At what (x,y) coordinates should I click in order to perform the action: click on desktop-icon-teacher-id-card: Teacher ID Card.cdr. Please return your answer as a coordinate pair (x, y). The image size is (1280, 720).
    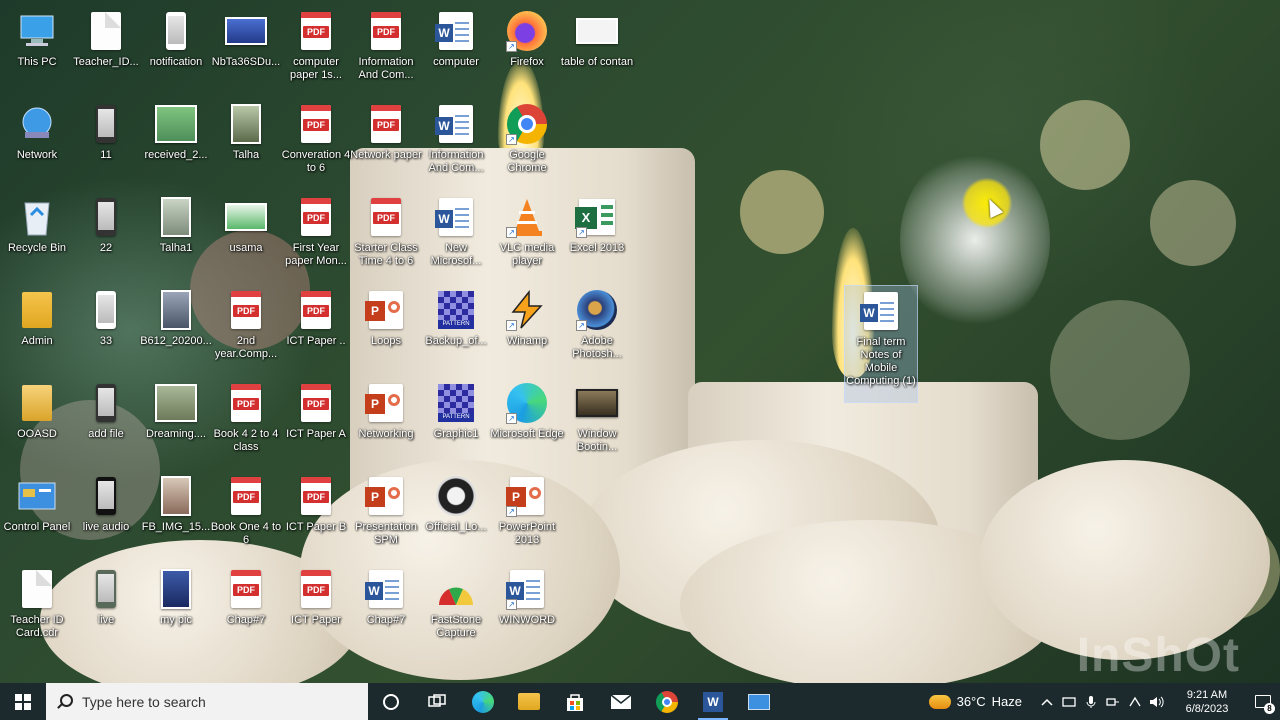
    Looking at the image, I should click on (37, 608).